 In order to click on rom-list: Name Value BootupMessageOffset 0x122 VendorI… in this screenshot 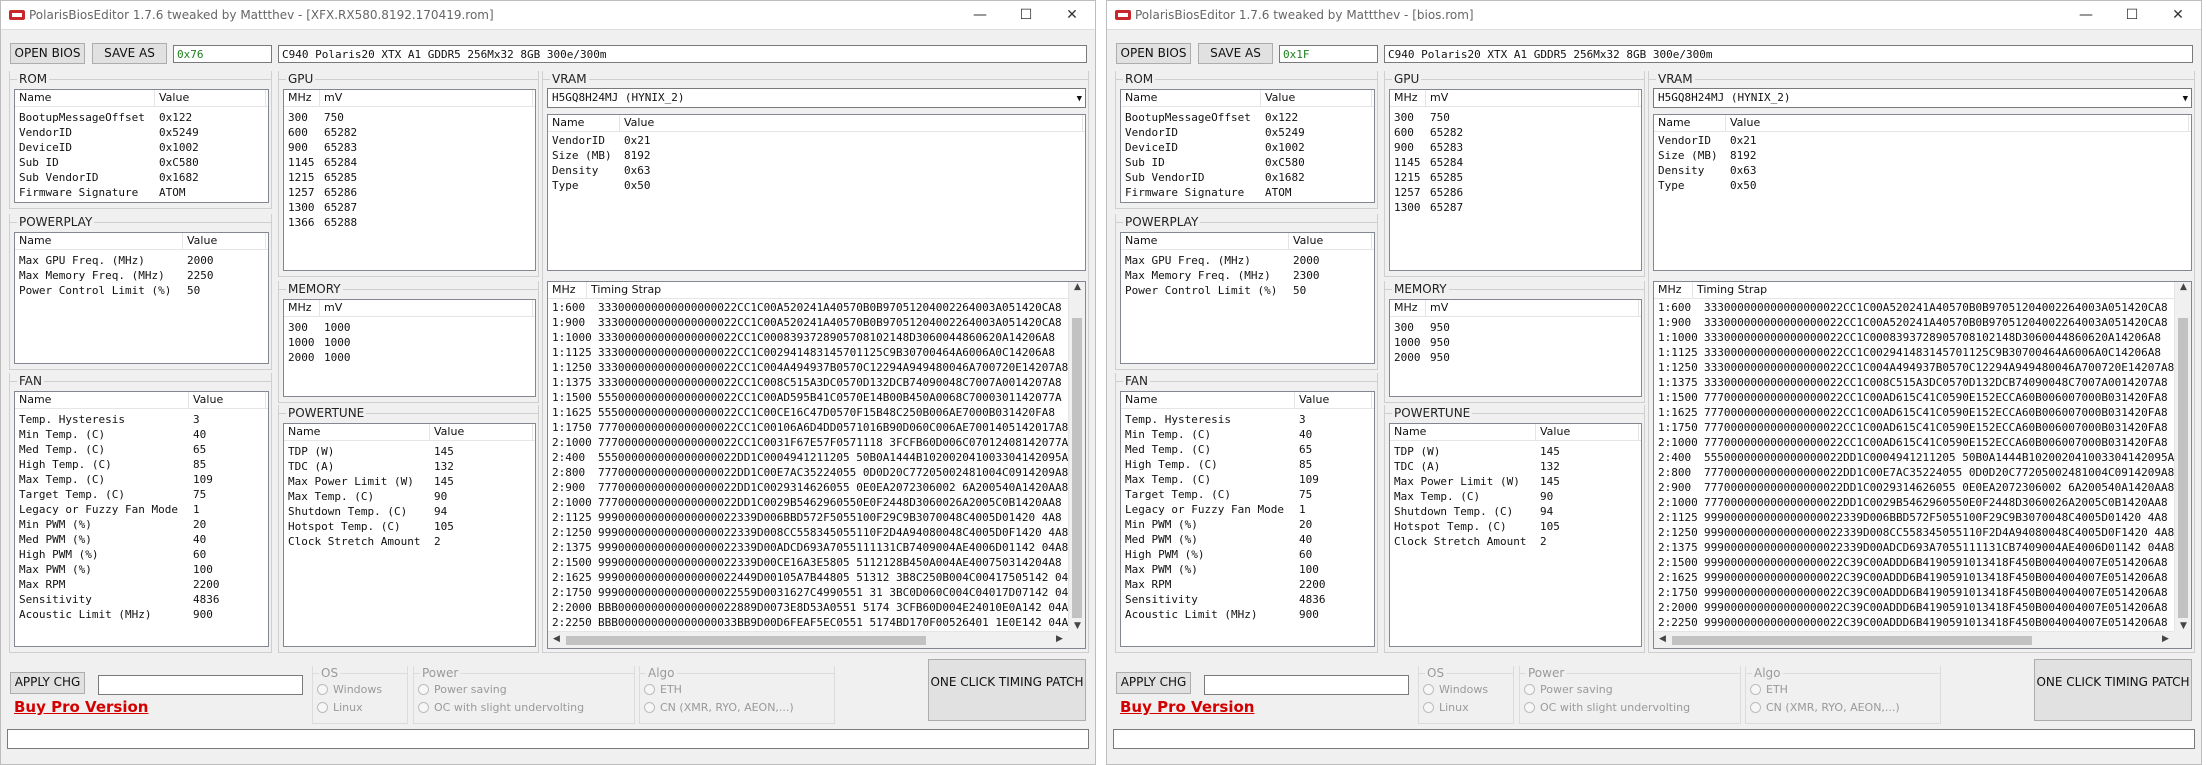, I will do `click(1247, 146)`.